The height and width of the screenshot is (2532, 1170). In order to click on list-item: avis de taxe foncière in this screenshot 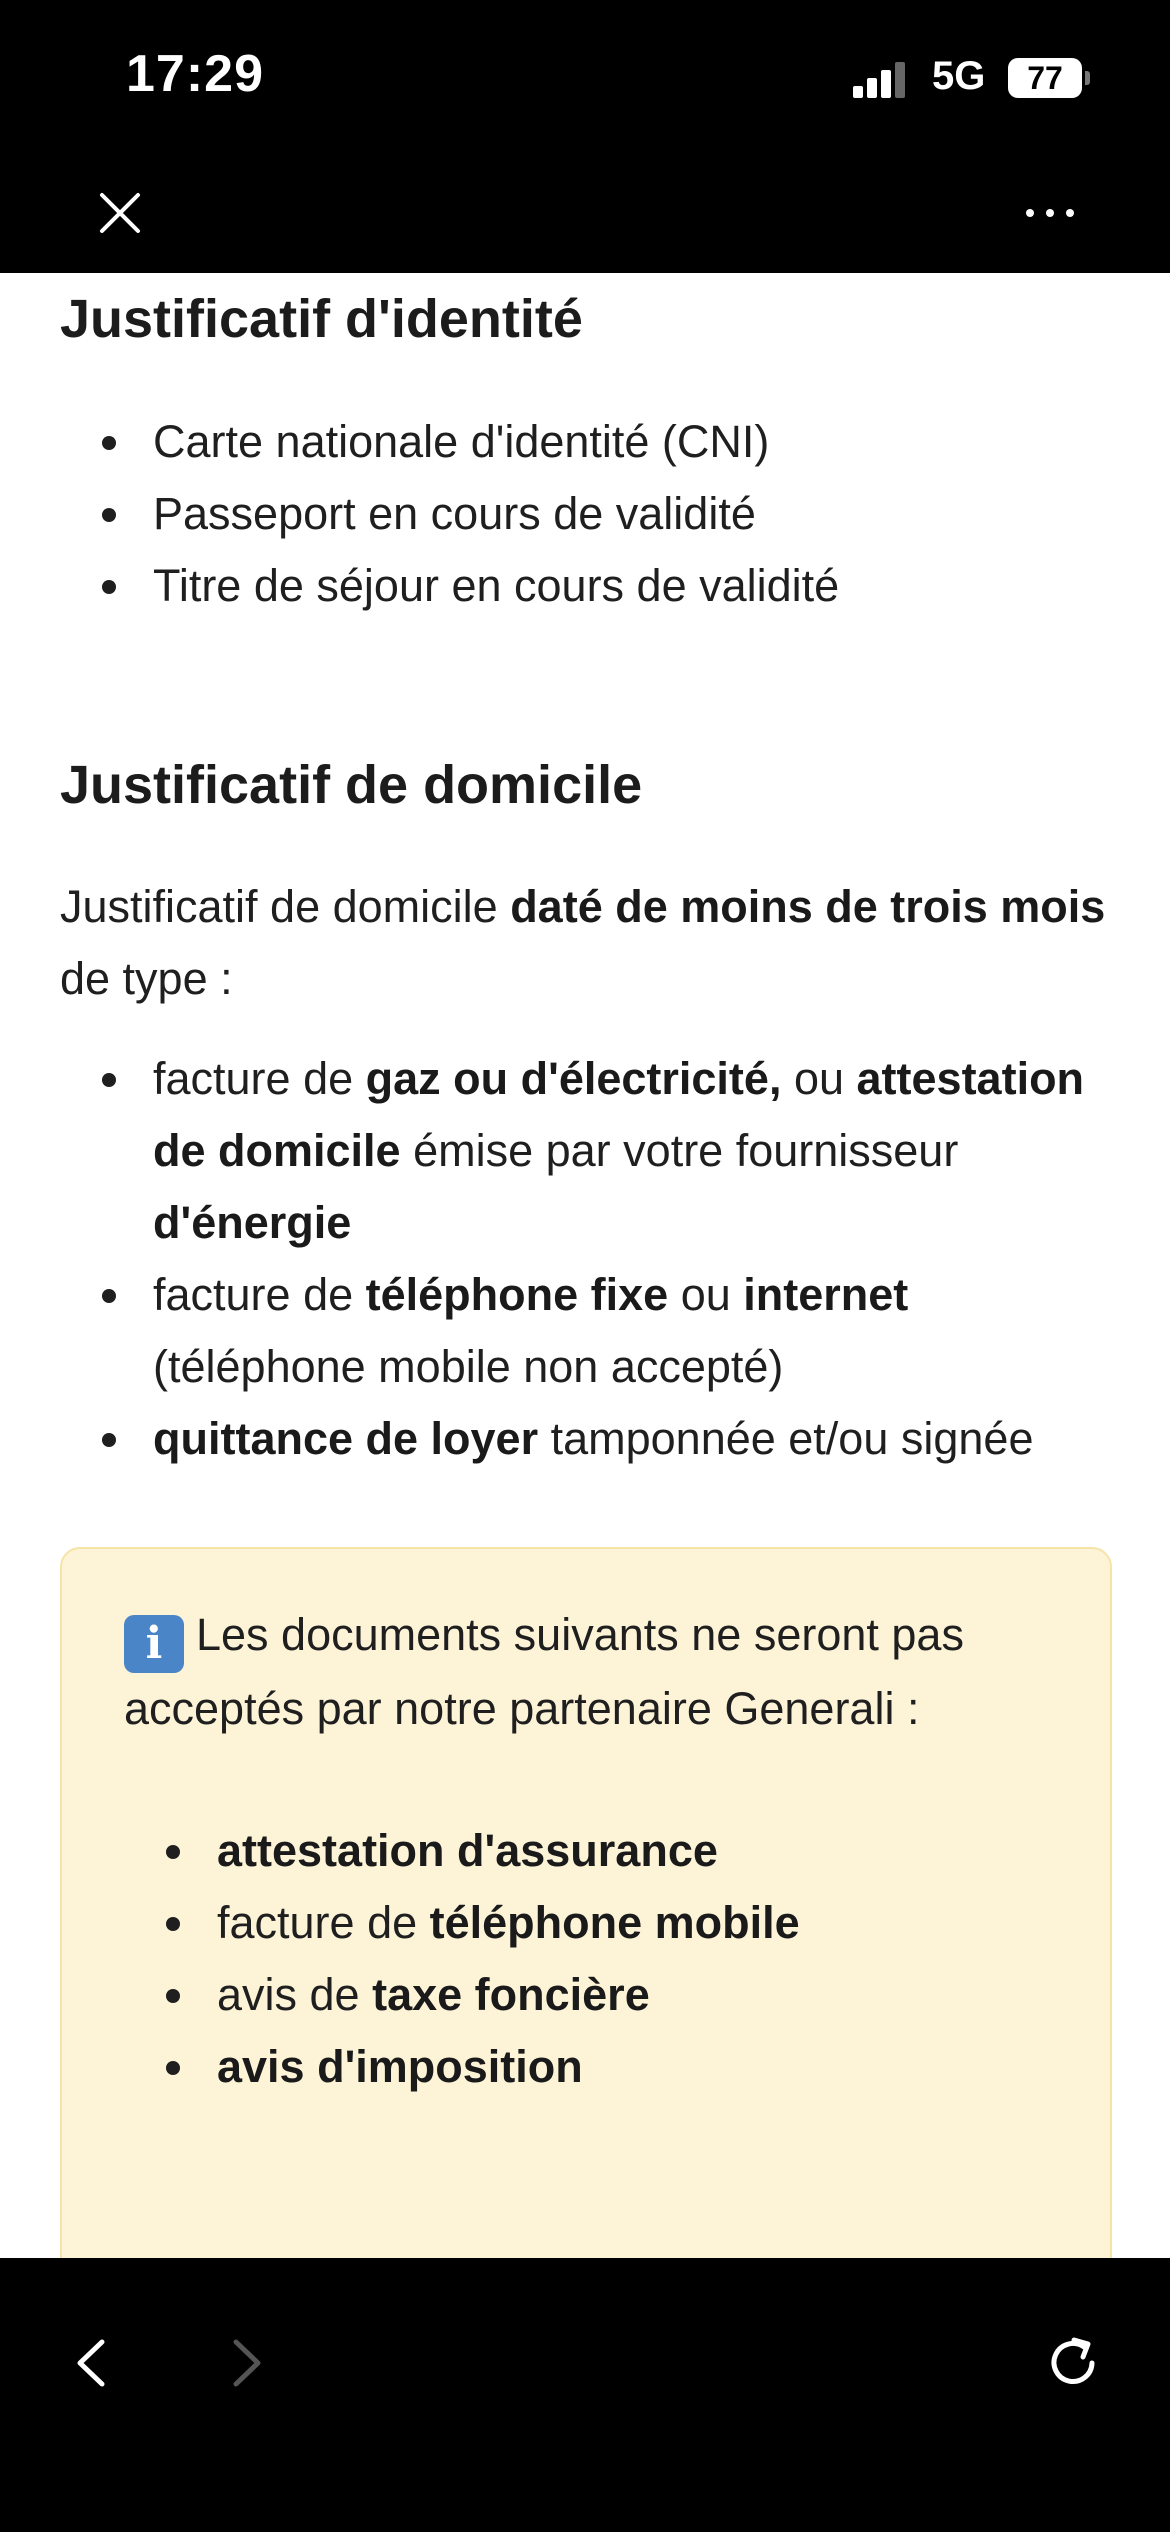, I will do `click(604, 1995)`.